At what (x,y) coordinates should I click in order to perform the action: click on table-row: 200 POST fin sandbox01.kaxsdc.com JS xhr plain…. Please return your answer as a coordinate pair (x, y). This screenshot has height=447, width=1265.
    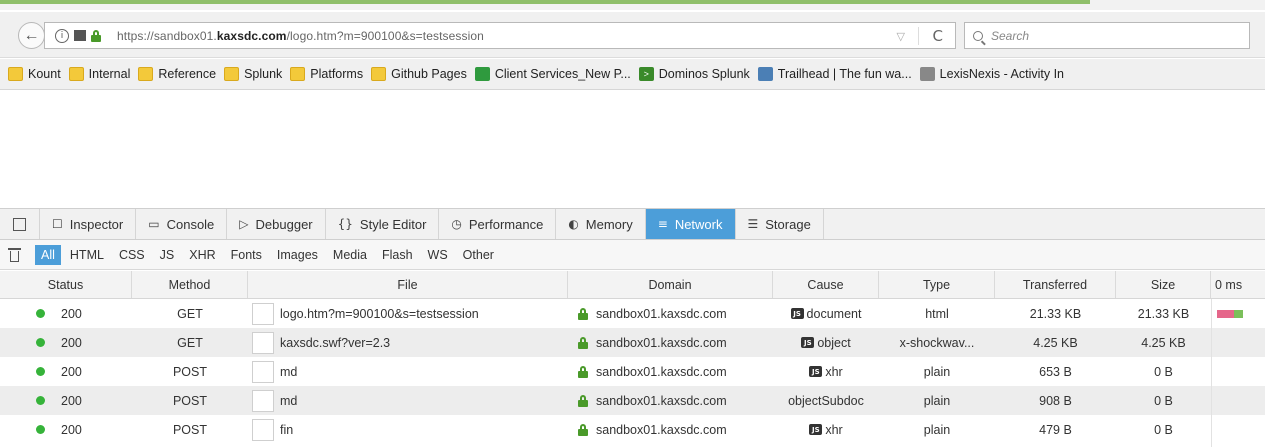
    Looking at the image, I should click on (632, 429).